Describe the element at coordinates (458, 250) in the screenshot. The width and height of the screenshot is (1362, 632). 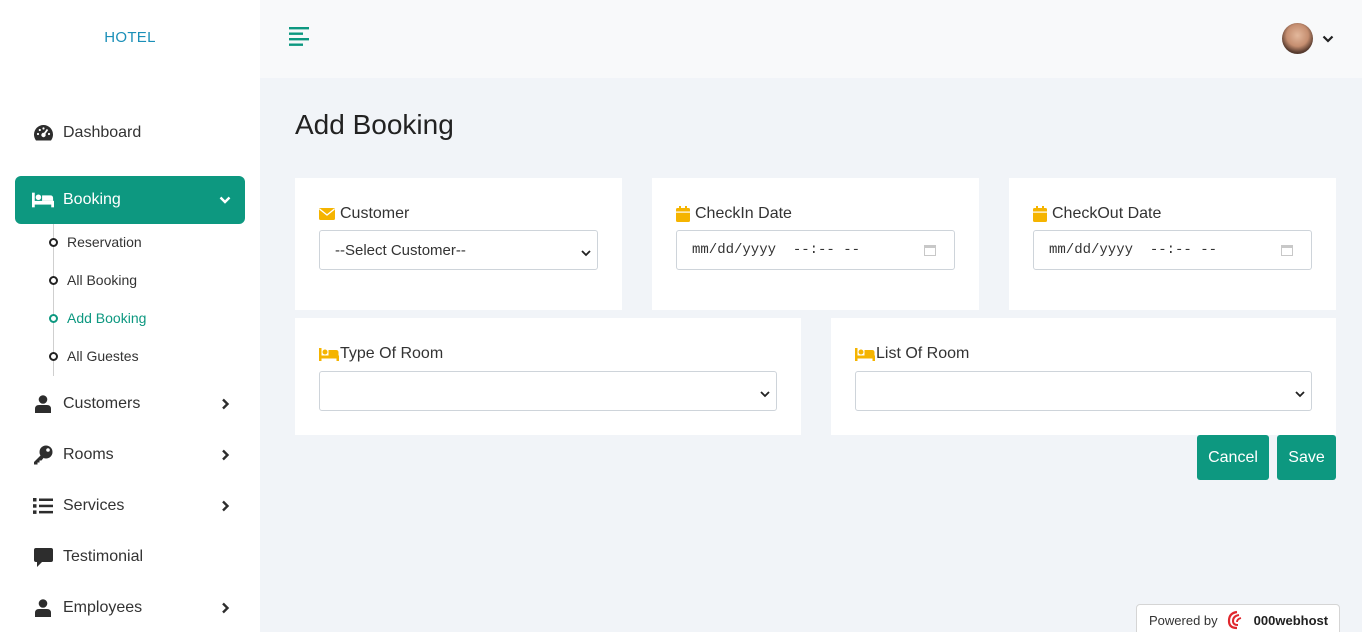
I see `customer-select: --Select Customer--` at that location.